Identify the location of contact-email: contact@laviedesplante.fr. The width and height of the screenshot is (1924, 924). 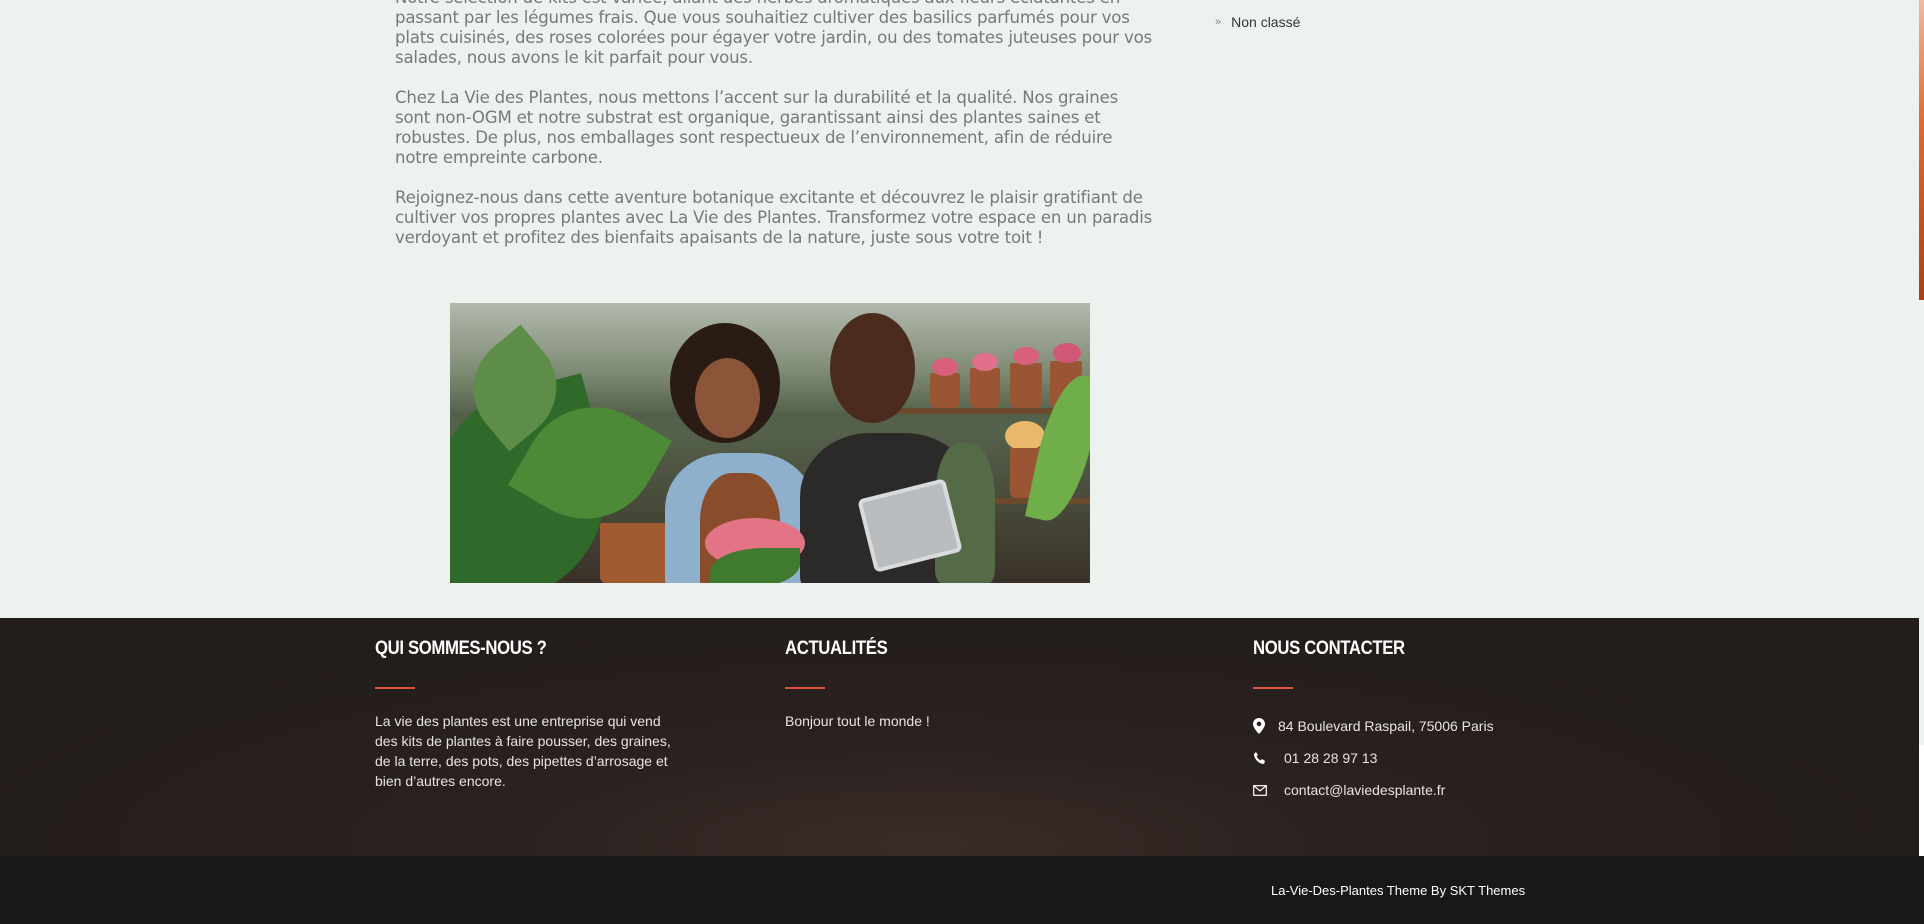
(1349, 790).